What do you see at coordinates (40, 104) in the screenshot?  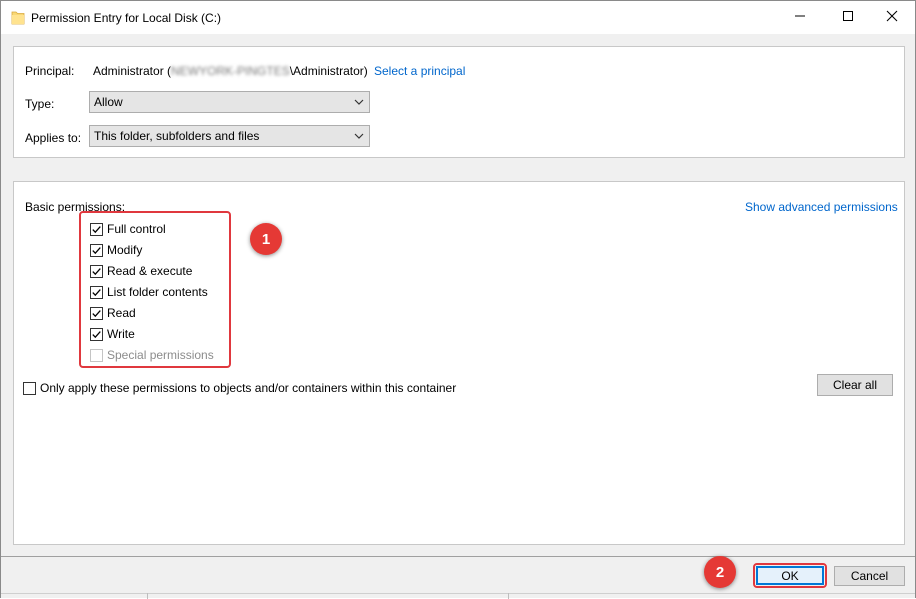 I see `type-label: Type:` at bounding box center [40, 104].